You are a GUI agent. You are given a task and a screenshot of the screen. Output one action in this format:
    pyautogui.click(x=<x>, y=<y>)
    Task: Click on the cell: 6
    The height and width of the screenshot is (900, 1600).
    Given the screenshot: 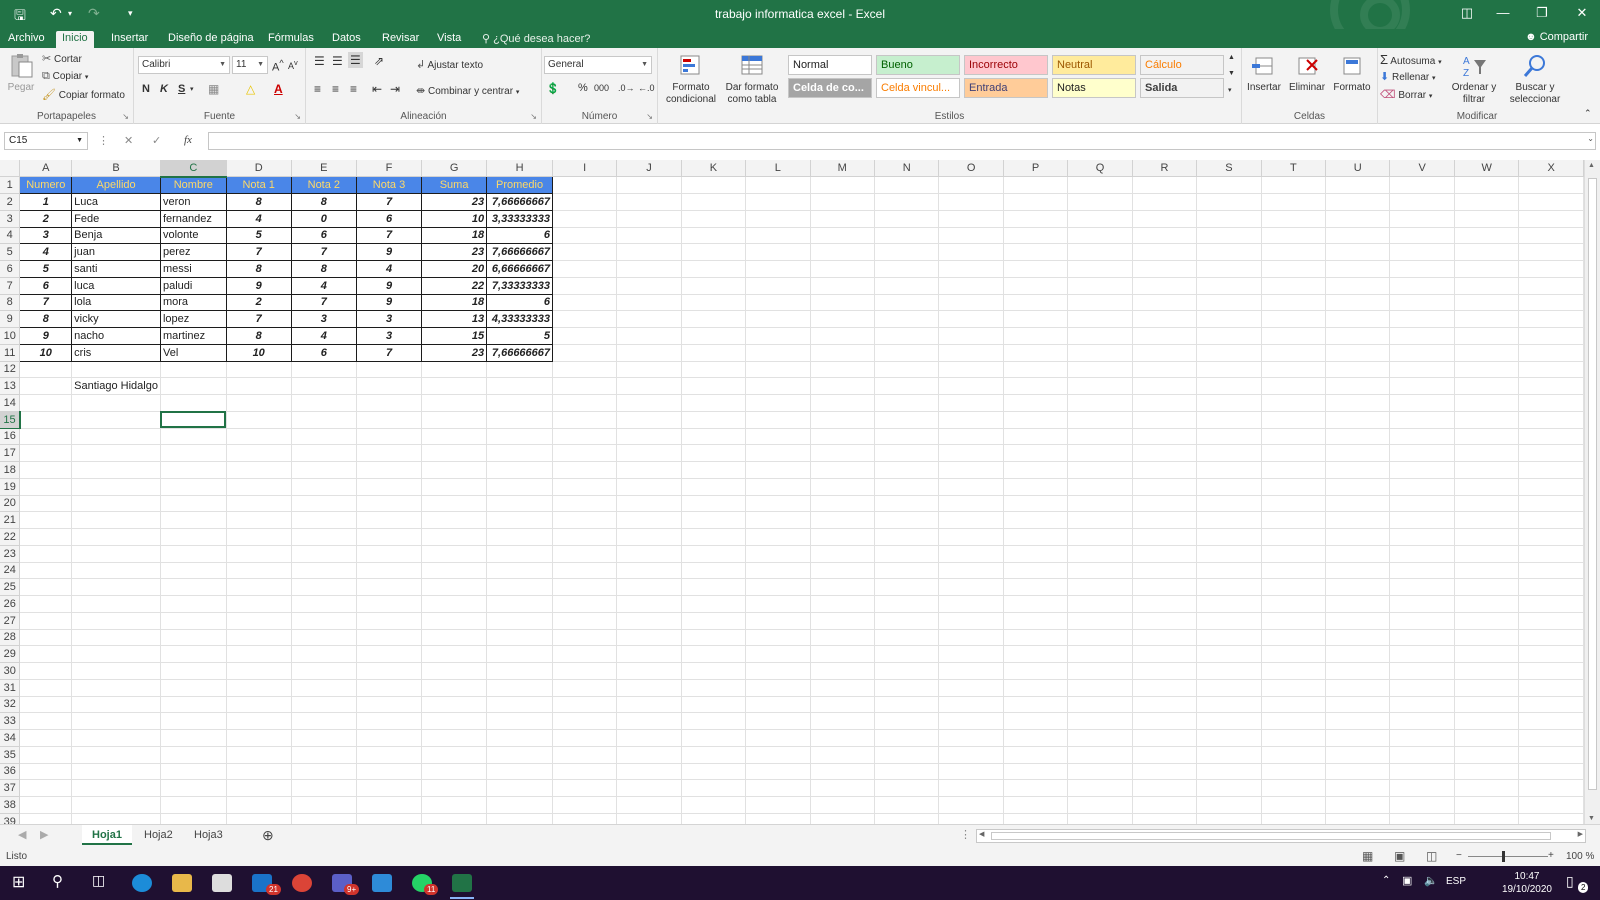 What is the action you would take?
    pyautogui.click(x=389, y=218)
    